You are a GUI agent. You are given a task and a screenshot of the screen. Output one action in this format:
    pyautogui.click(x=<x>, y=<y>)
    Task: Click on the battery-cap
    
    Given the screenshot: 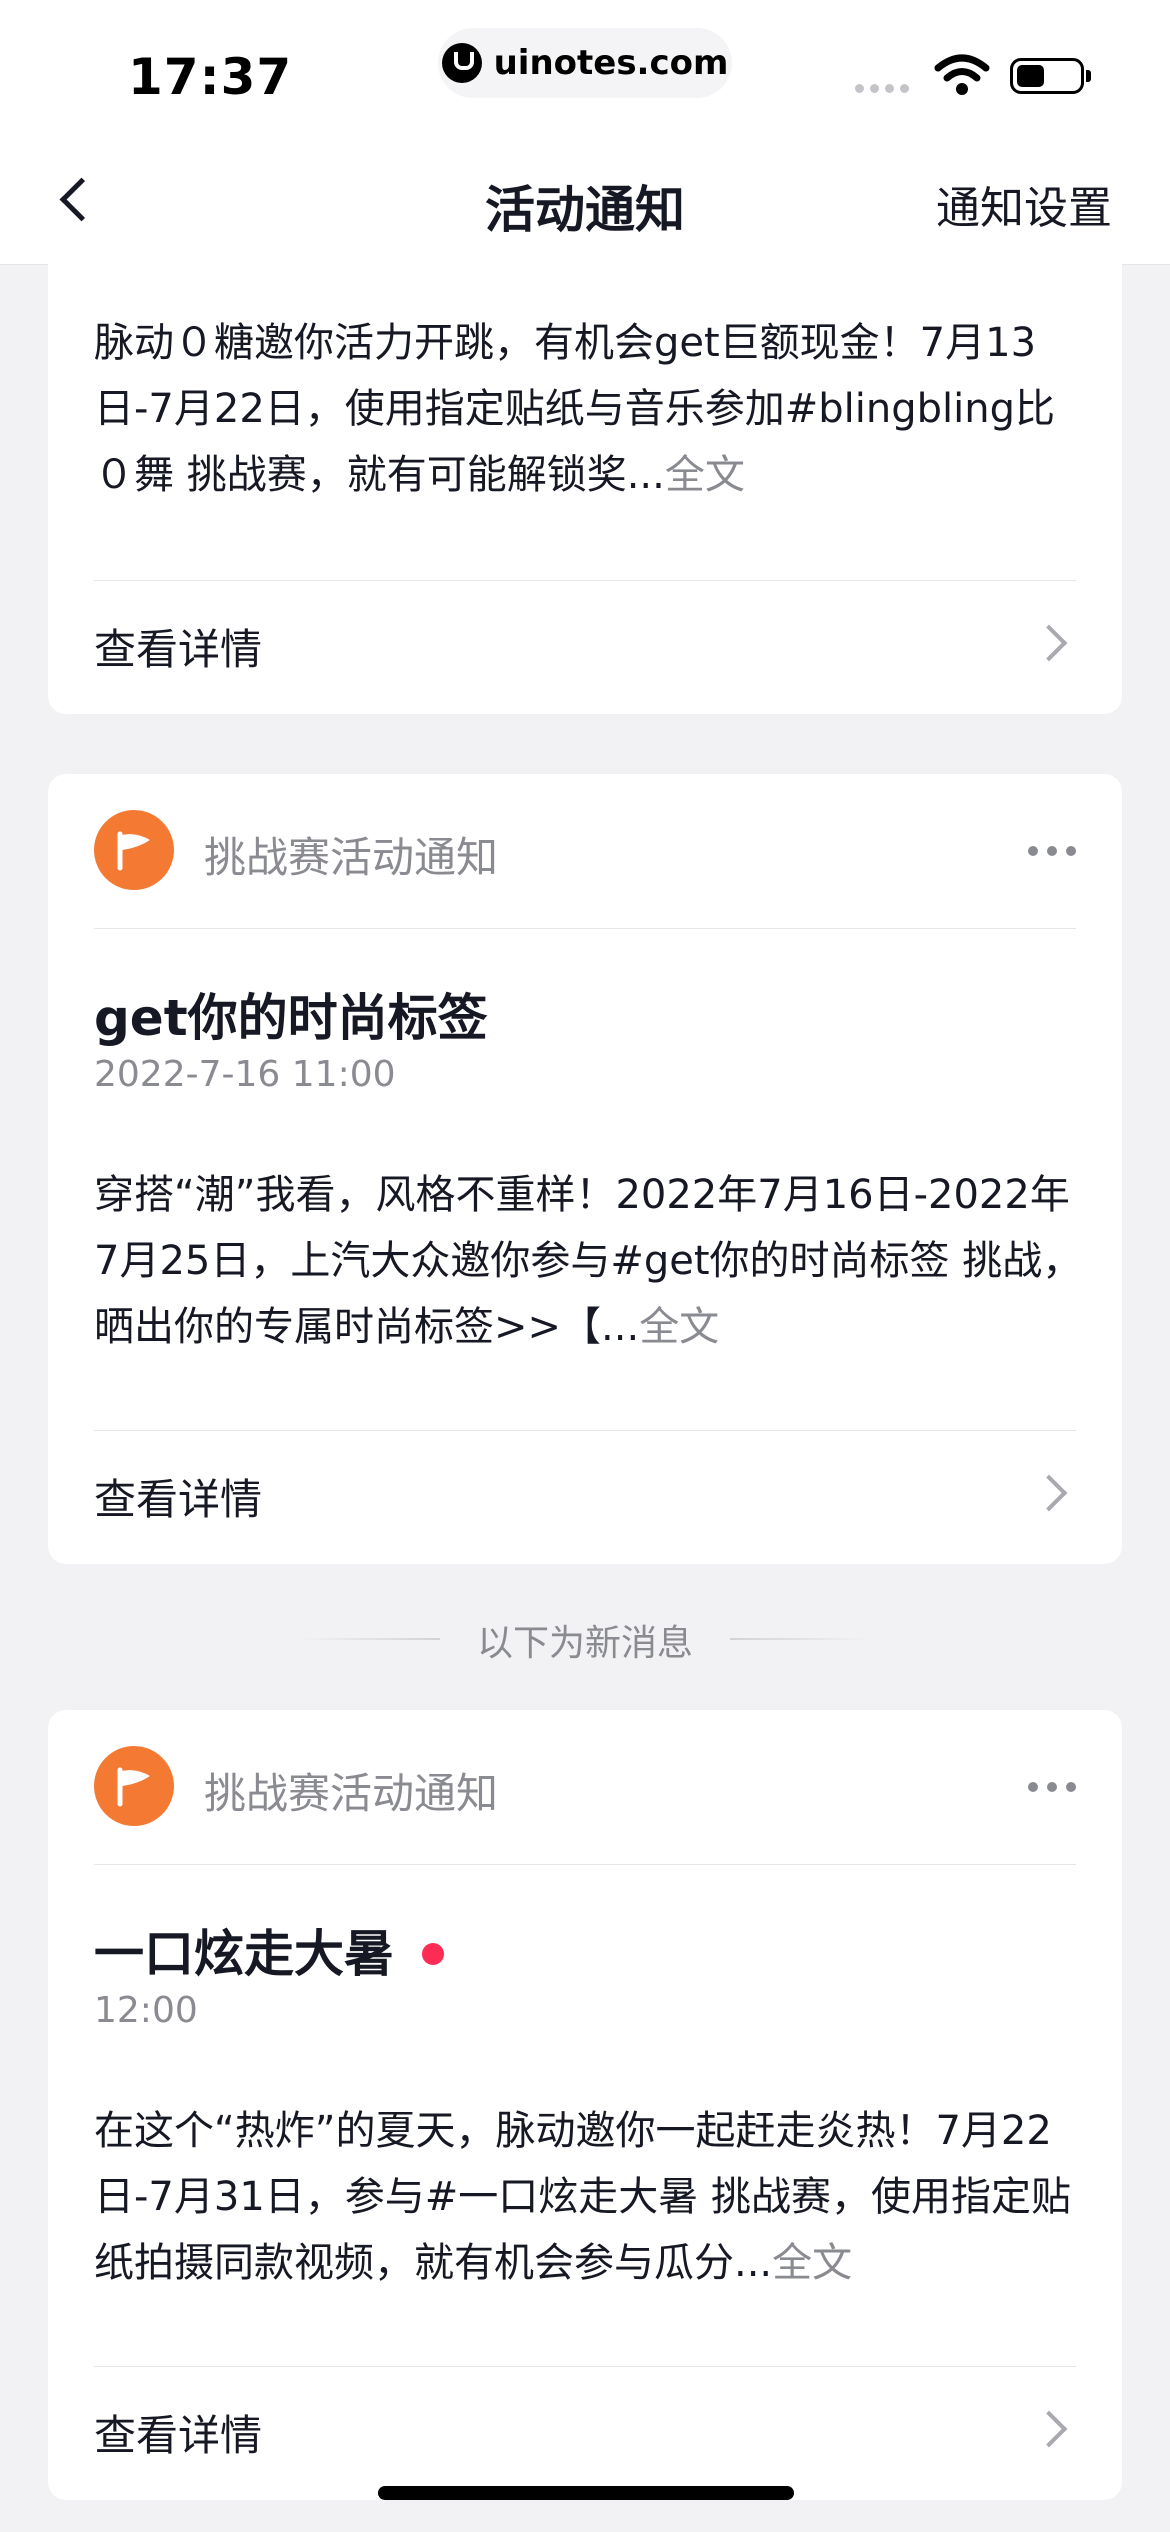 What is the action you would take?
    pyautogui.click(x=1088, y=76)
    